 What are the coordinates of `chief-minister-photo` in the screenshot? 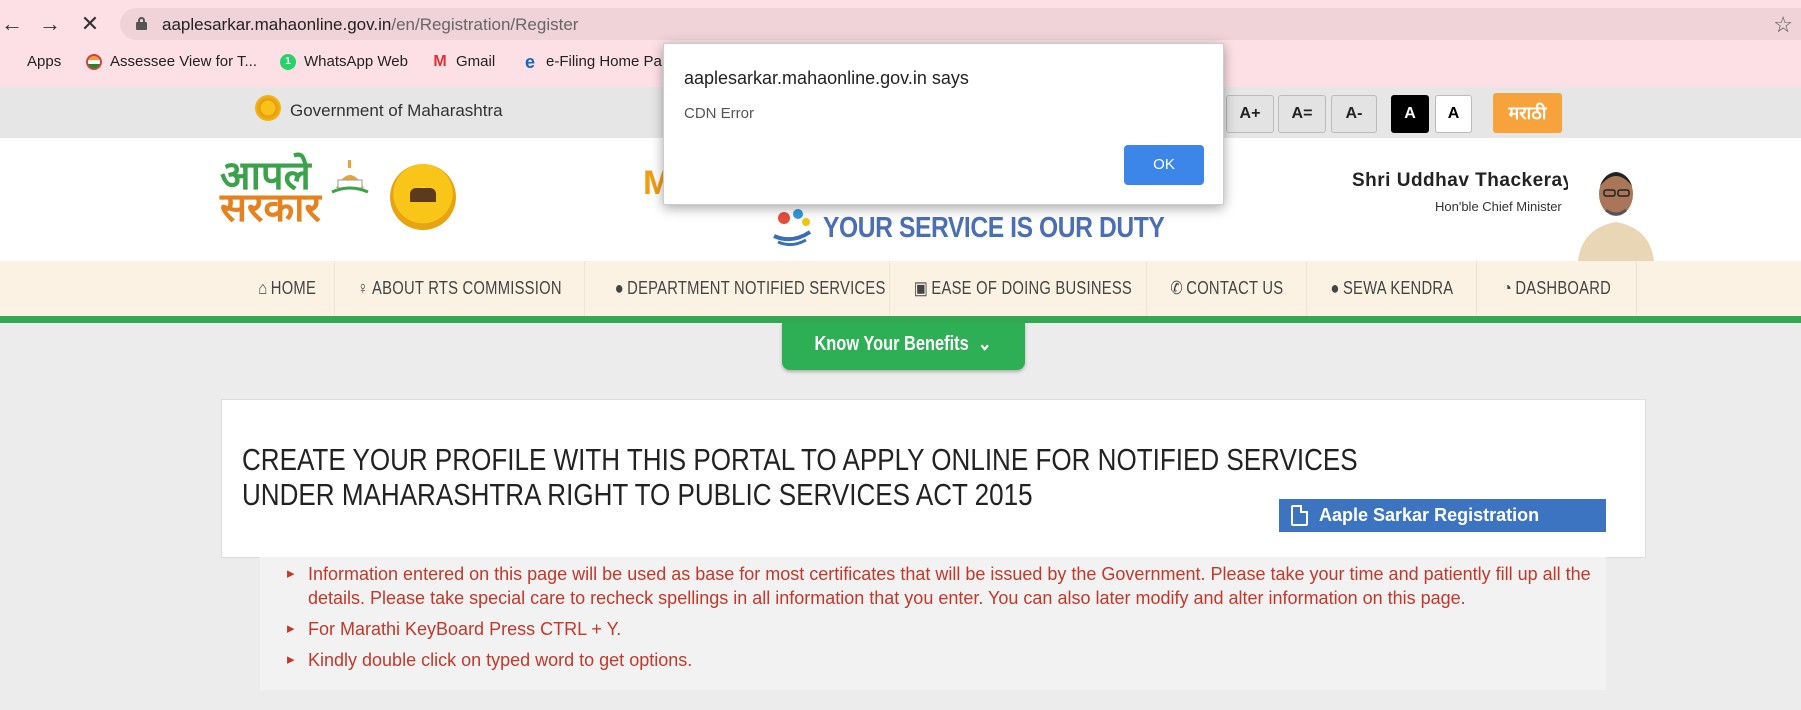 It's located at (1616, 209).